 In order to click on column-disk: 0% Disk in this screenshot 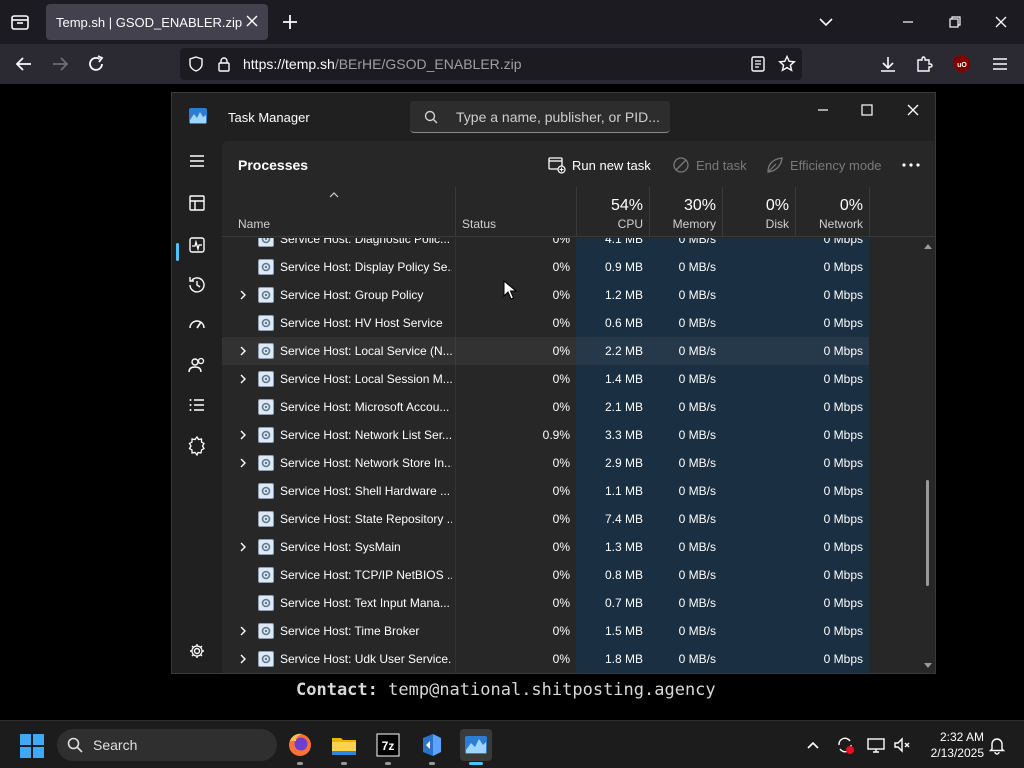, I will do `click(758, 212)`.